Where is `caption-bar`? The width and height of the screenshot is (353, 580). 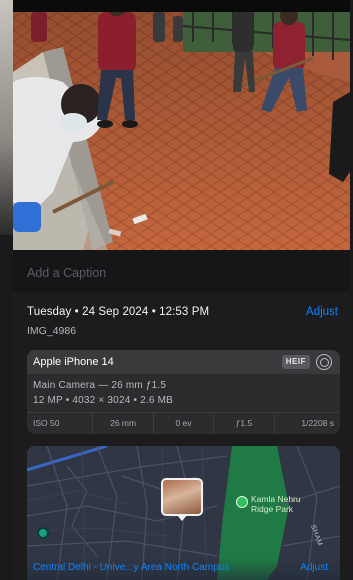
caption-bar is located at coordinates (181, 272).